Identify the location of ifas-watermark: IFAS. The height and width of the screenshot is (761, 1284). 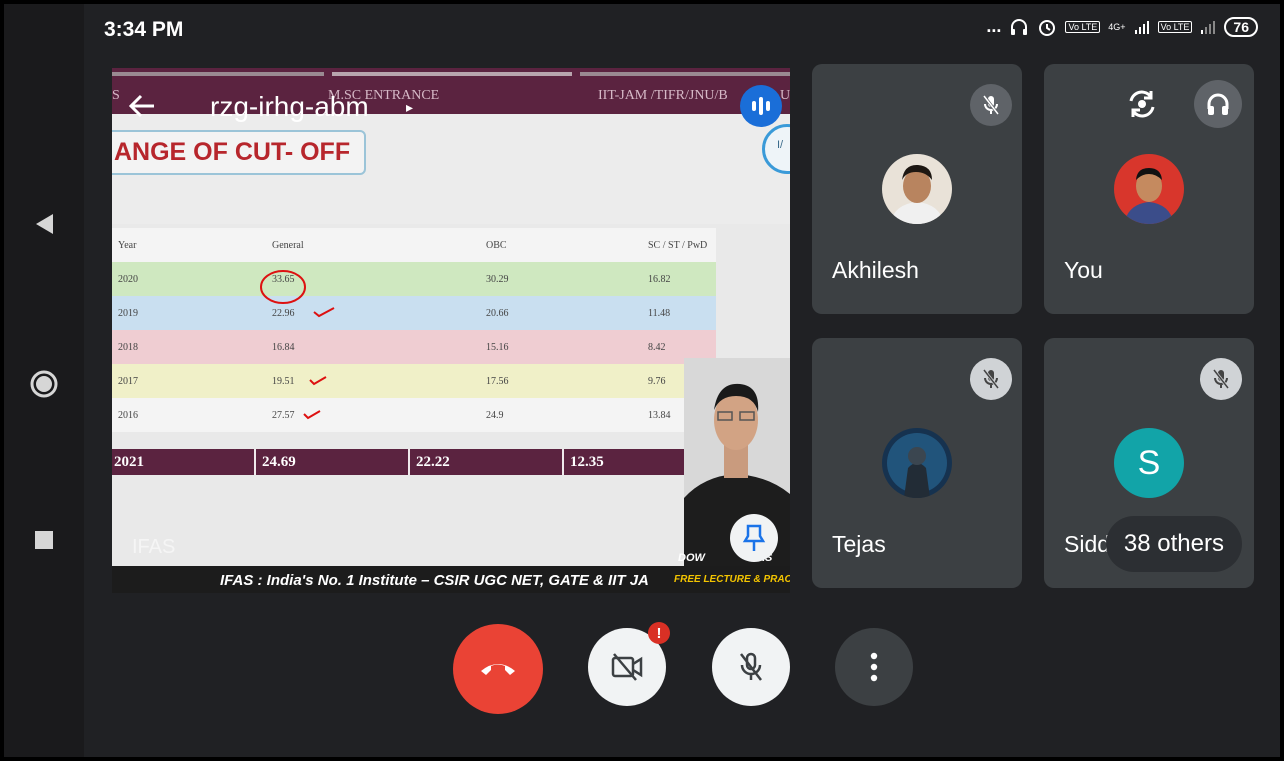
(154, 547).